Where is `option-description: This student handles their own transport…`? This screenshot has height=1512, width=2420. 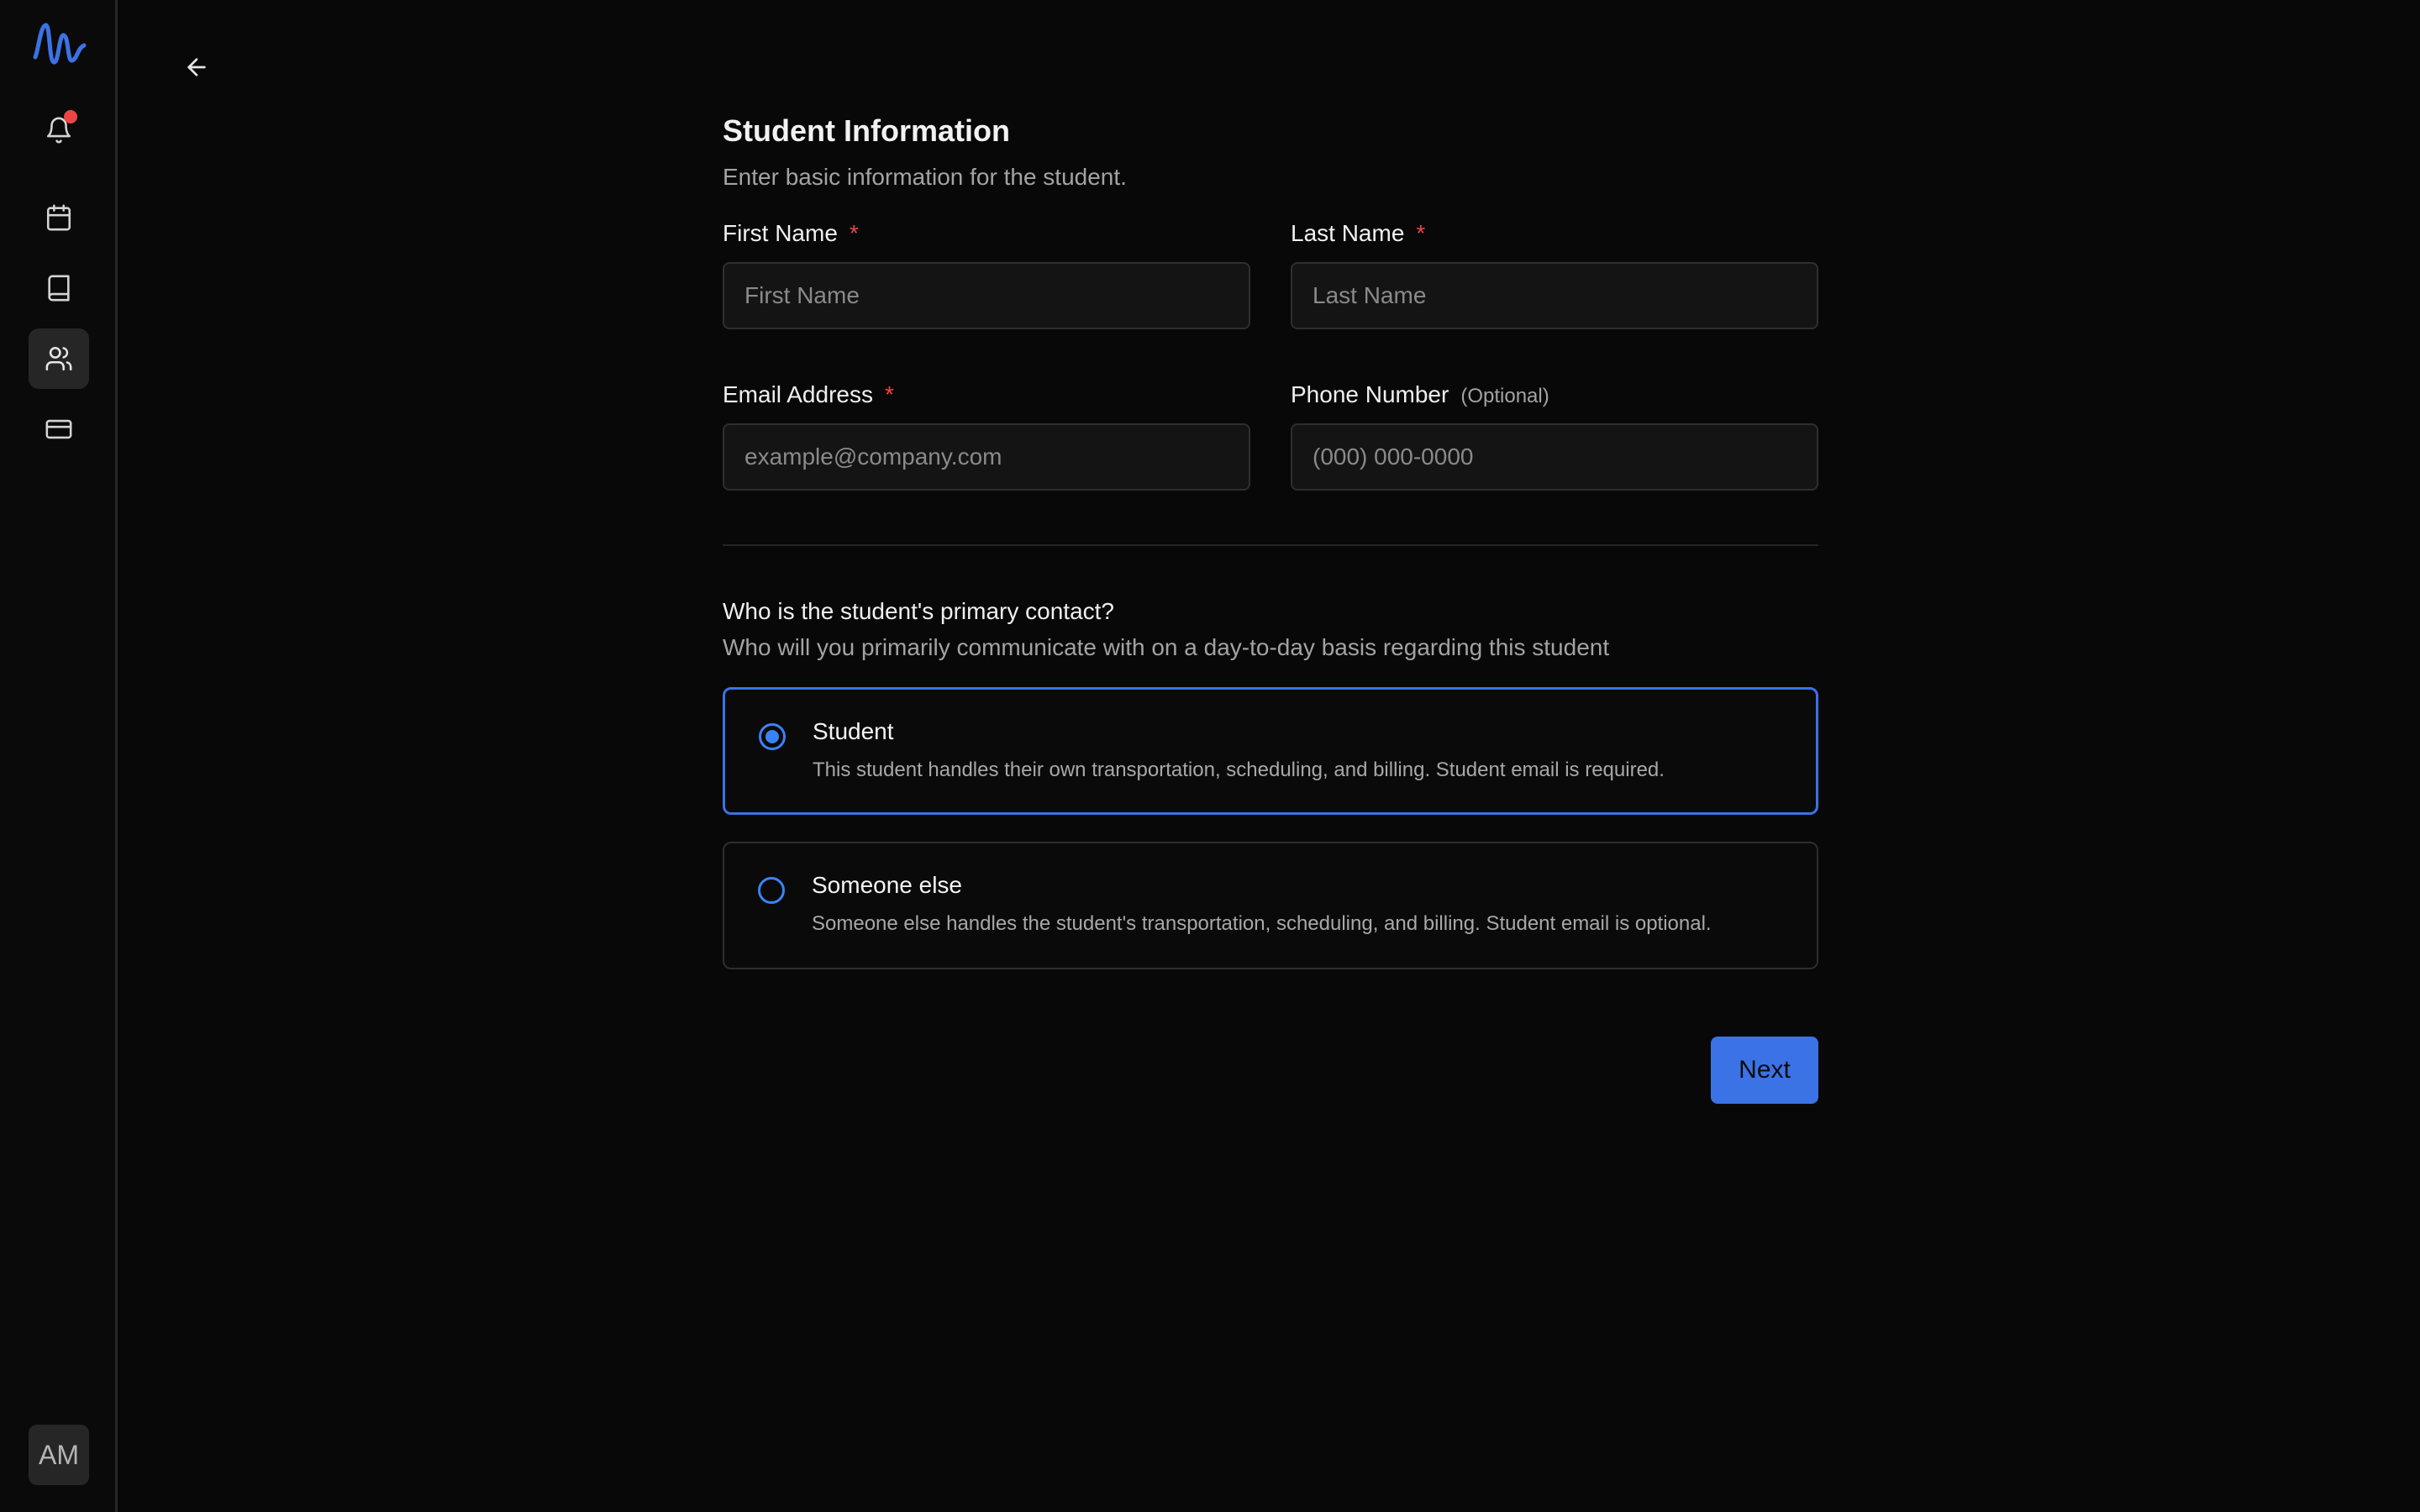
option-description: This student handles their own transport… is located at coordinates (1239, 770).